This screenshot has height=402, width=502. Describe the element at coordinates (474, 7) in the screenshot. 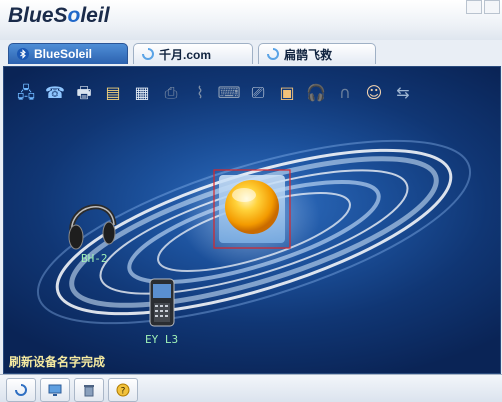

I see `minimize-button` at that location.